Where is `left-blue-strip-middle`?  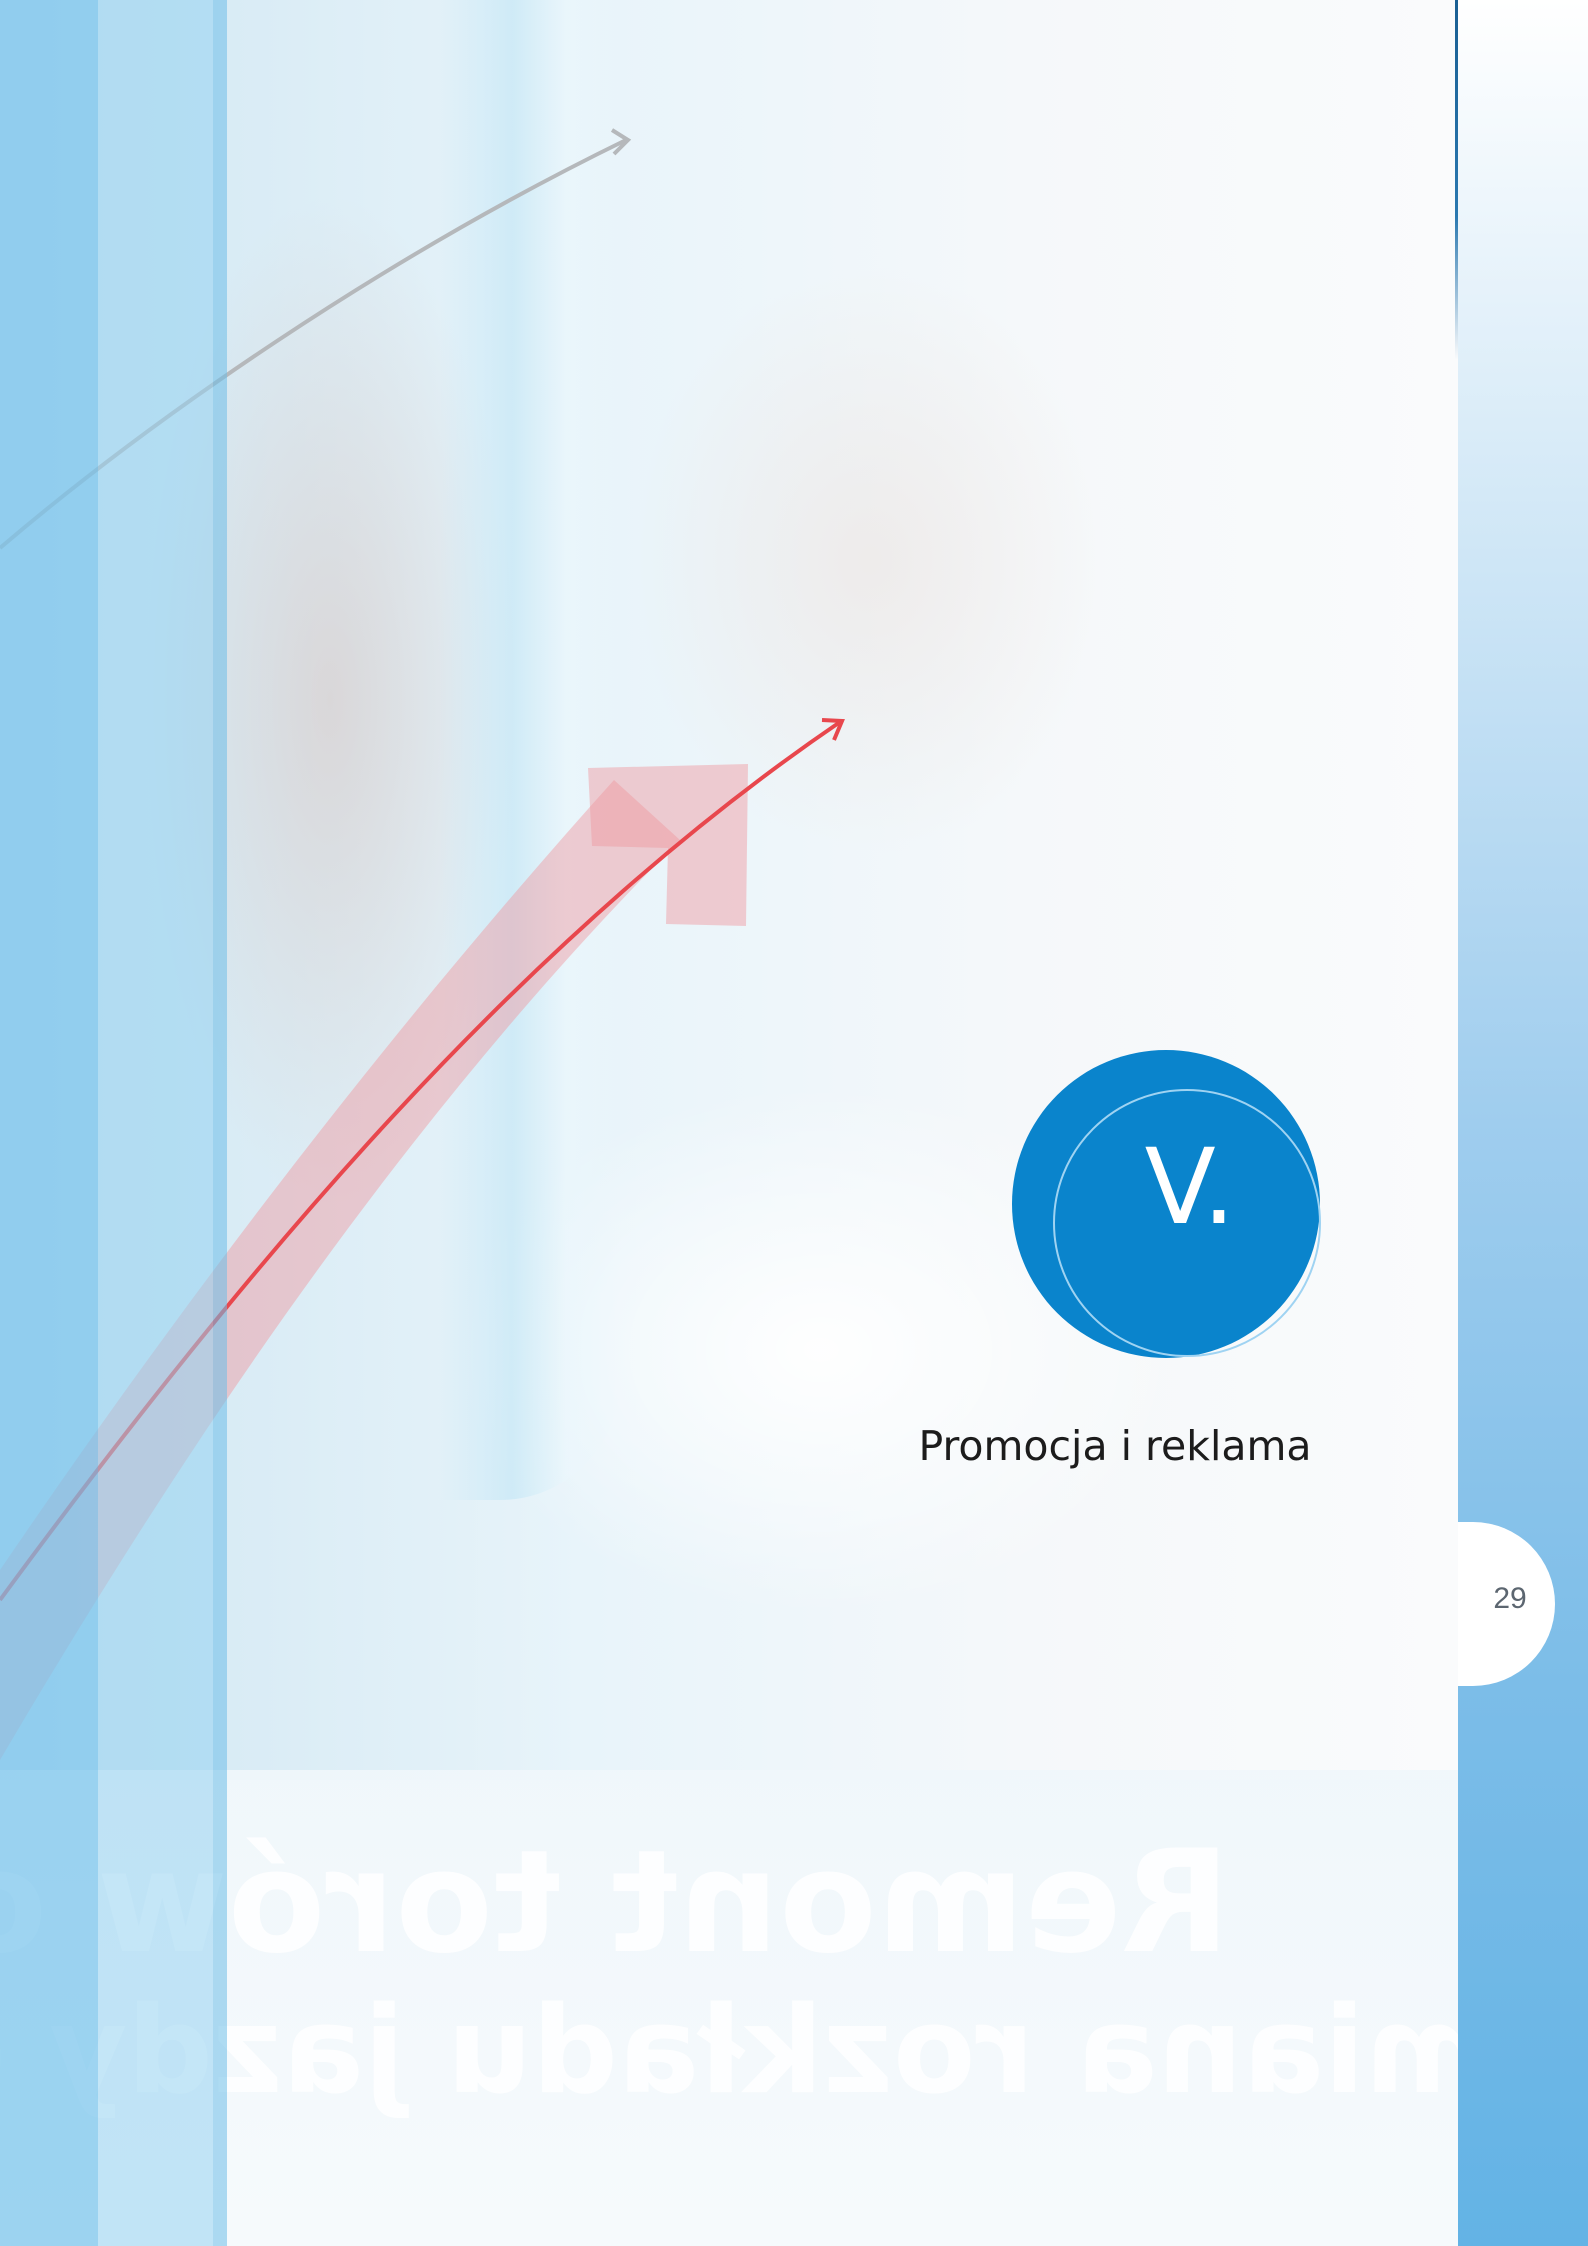
left-blue-strip-middle is located at coordinates (155, 1123).